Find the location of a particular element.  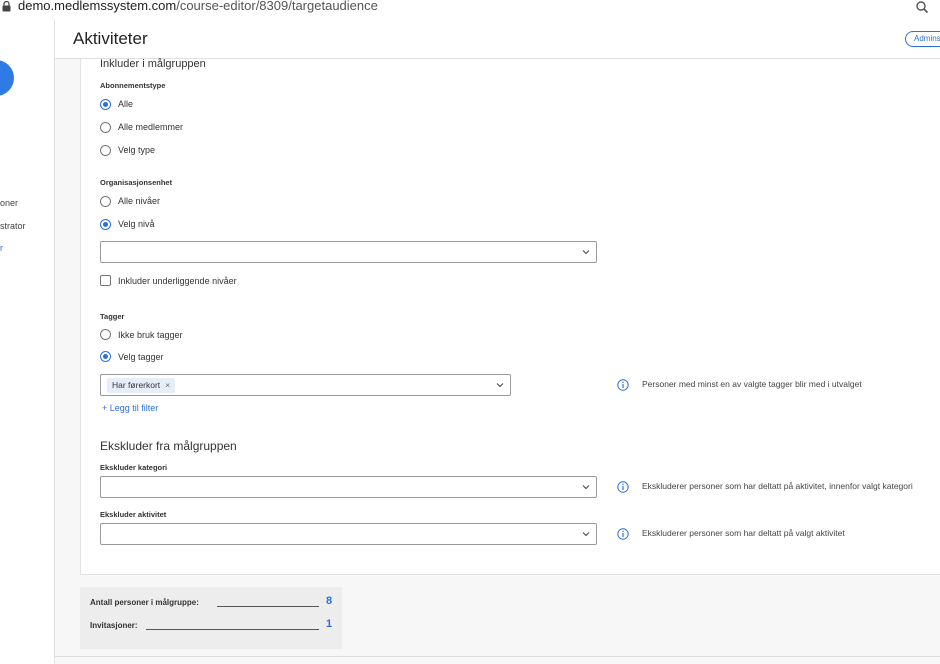

footer-divider is located at coordinates (497, 656).